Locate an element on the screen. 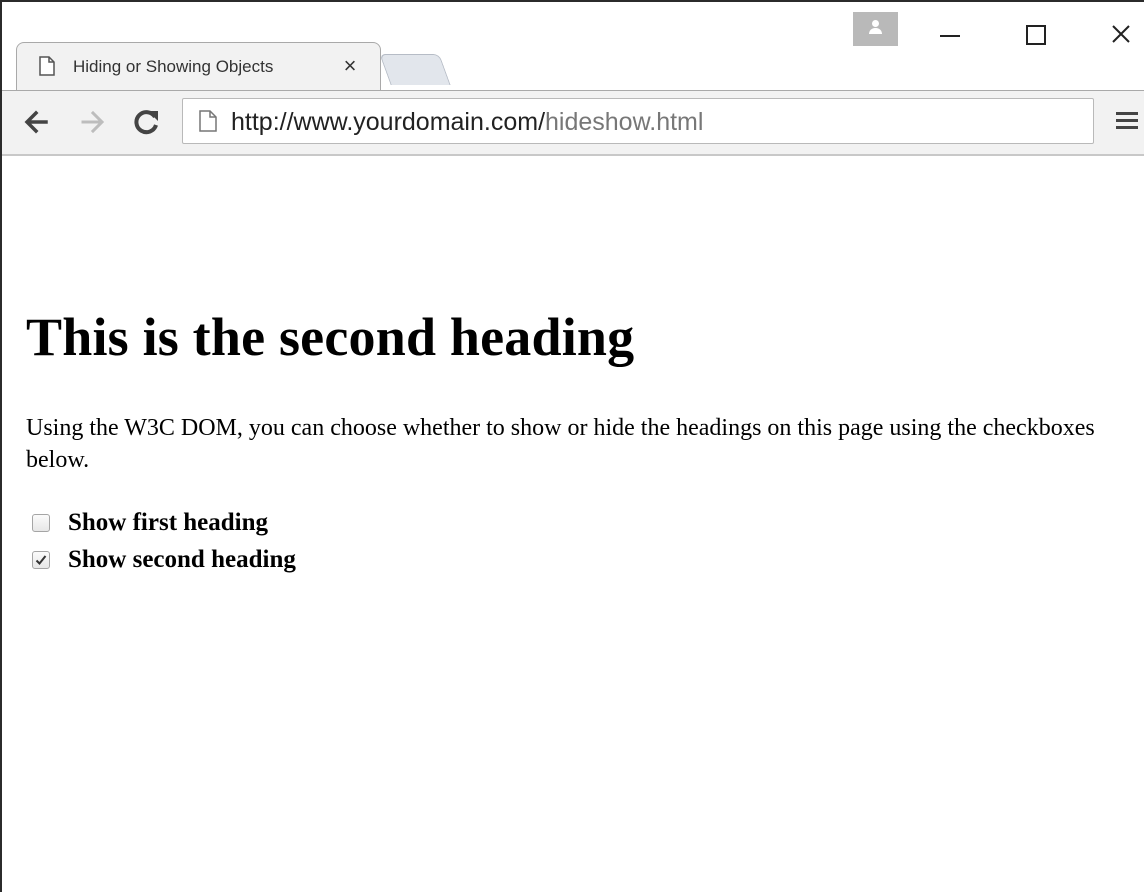 The height and width of the screenshot is (892, 1144). address-bar: http://www.yourdomain.com/hideshow.html is located at coordinates (638, 121).